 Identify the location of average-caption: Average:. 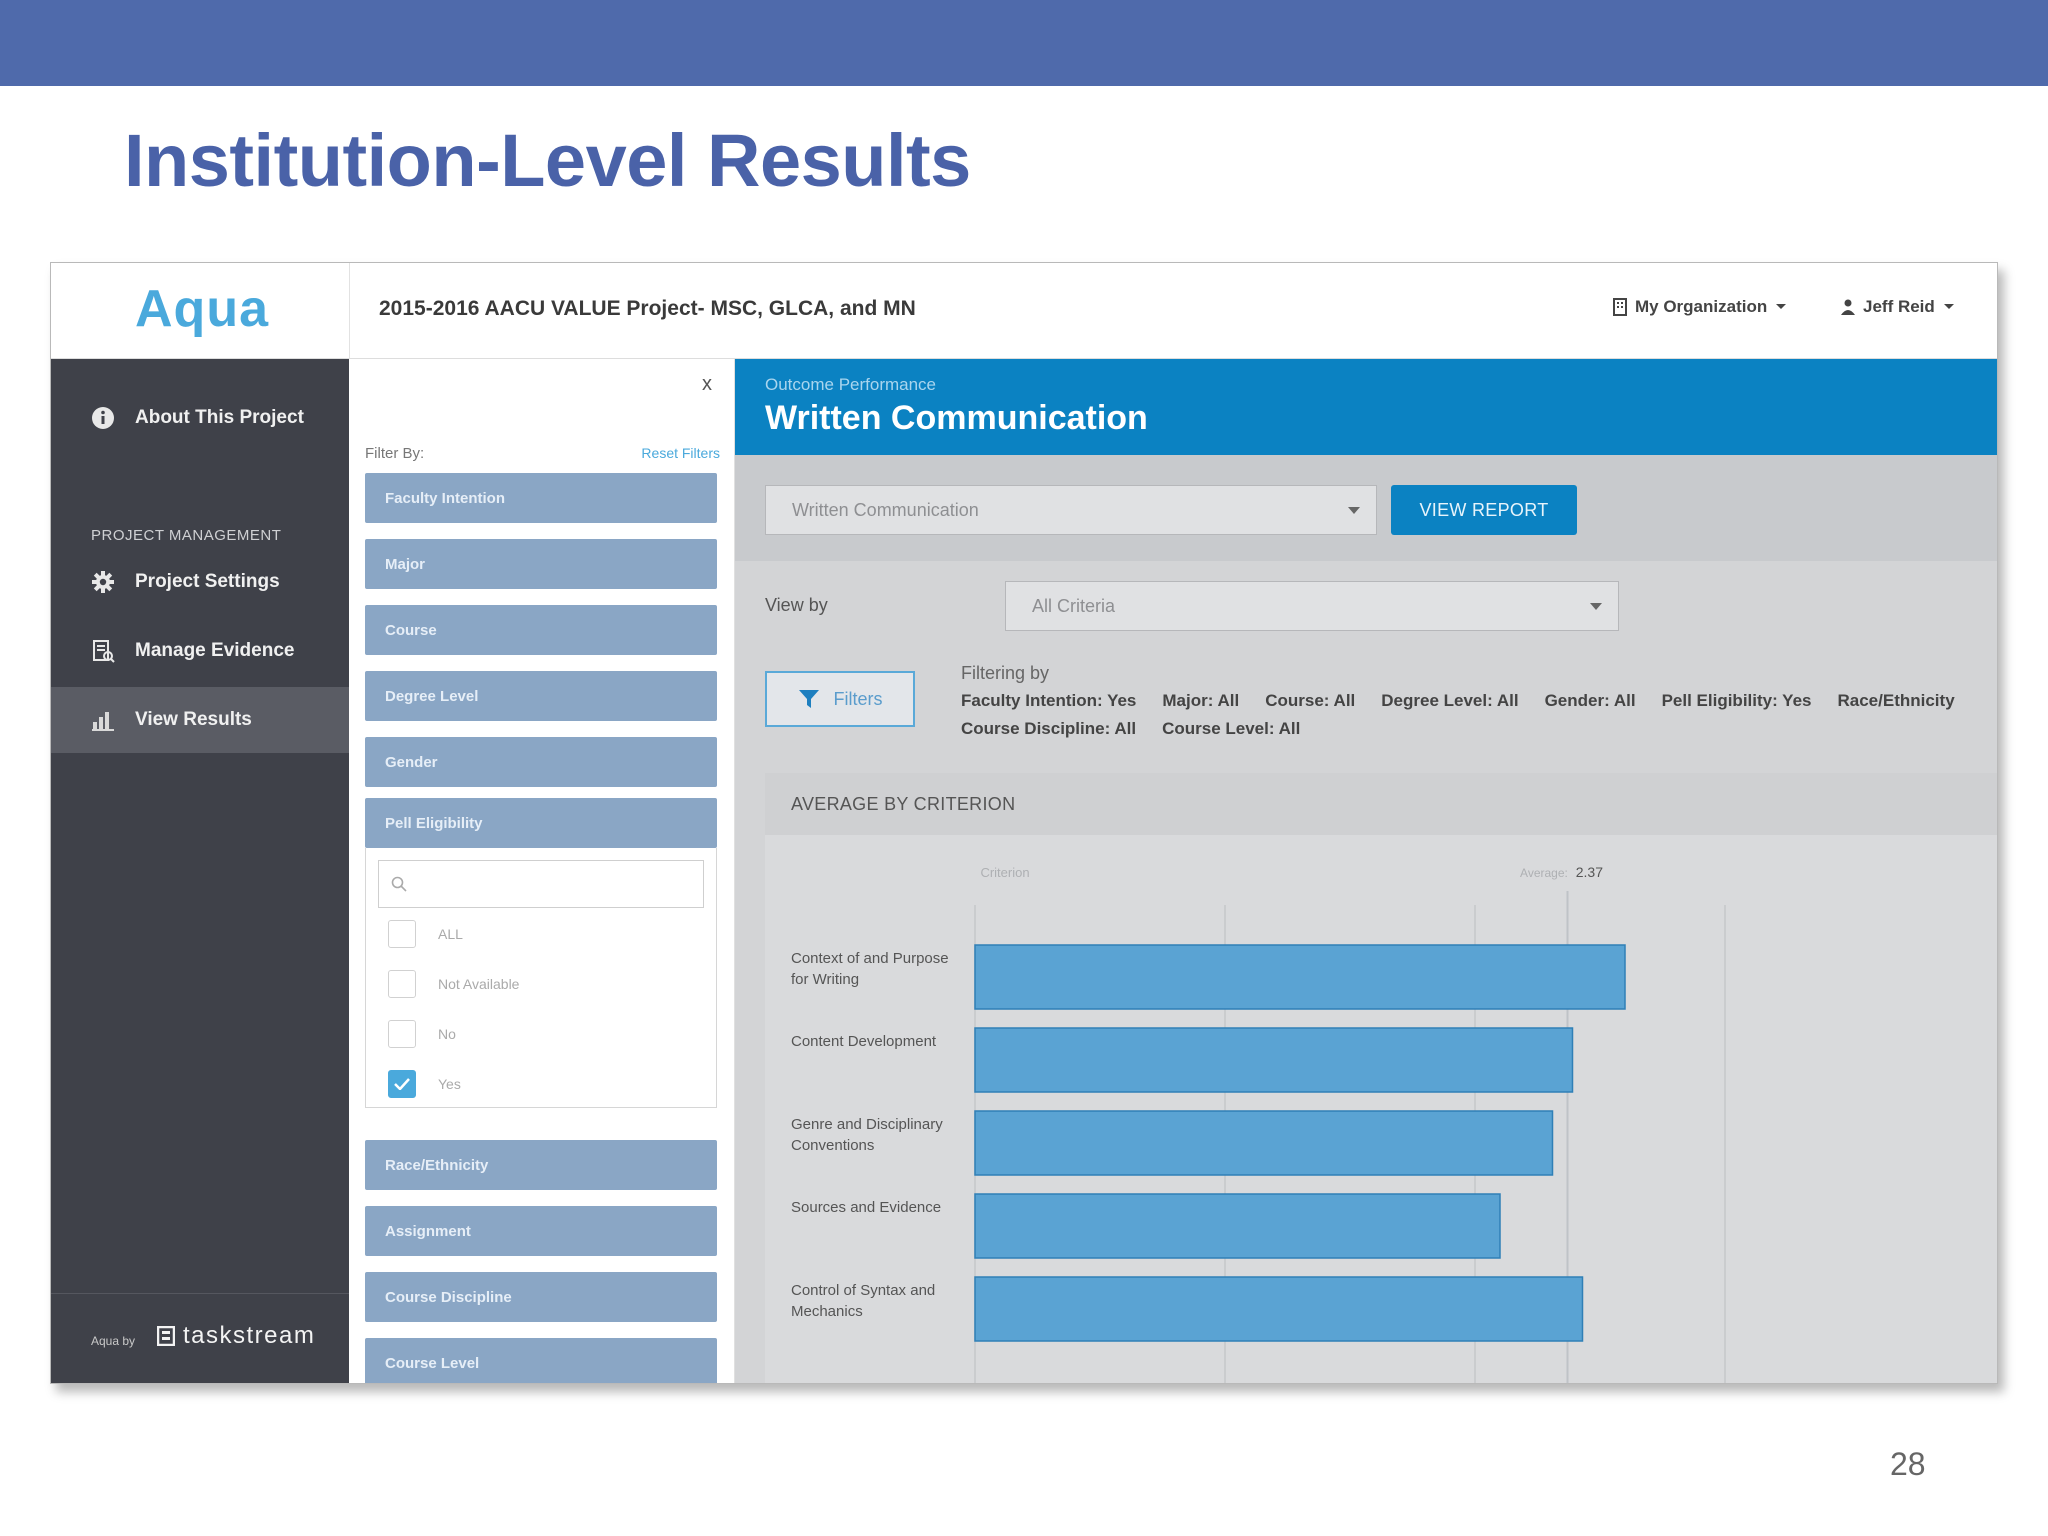
(1544, 873).